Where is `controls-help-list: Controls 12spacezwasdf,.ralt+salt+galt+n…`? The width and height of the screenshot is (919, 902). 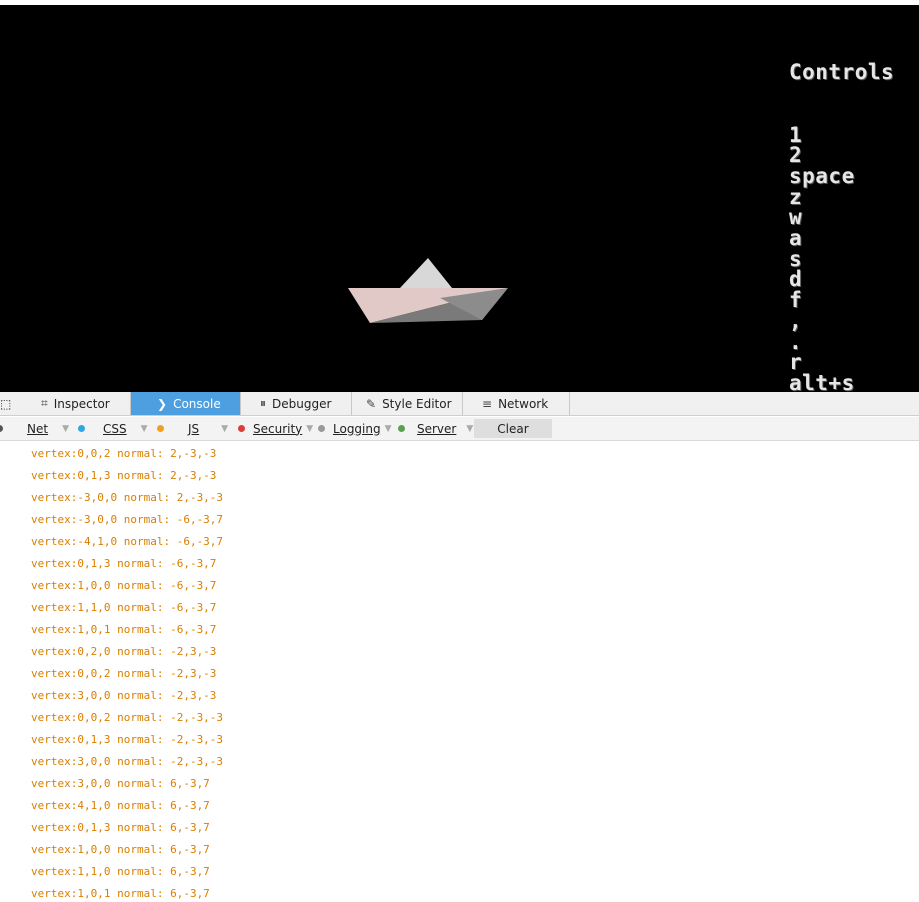
controls-help-list: Controls 12spacezwasdf,.ralt+salt+galt+n… is located at coordinates (841, 206).